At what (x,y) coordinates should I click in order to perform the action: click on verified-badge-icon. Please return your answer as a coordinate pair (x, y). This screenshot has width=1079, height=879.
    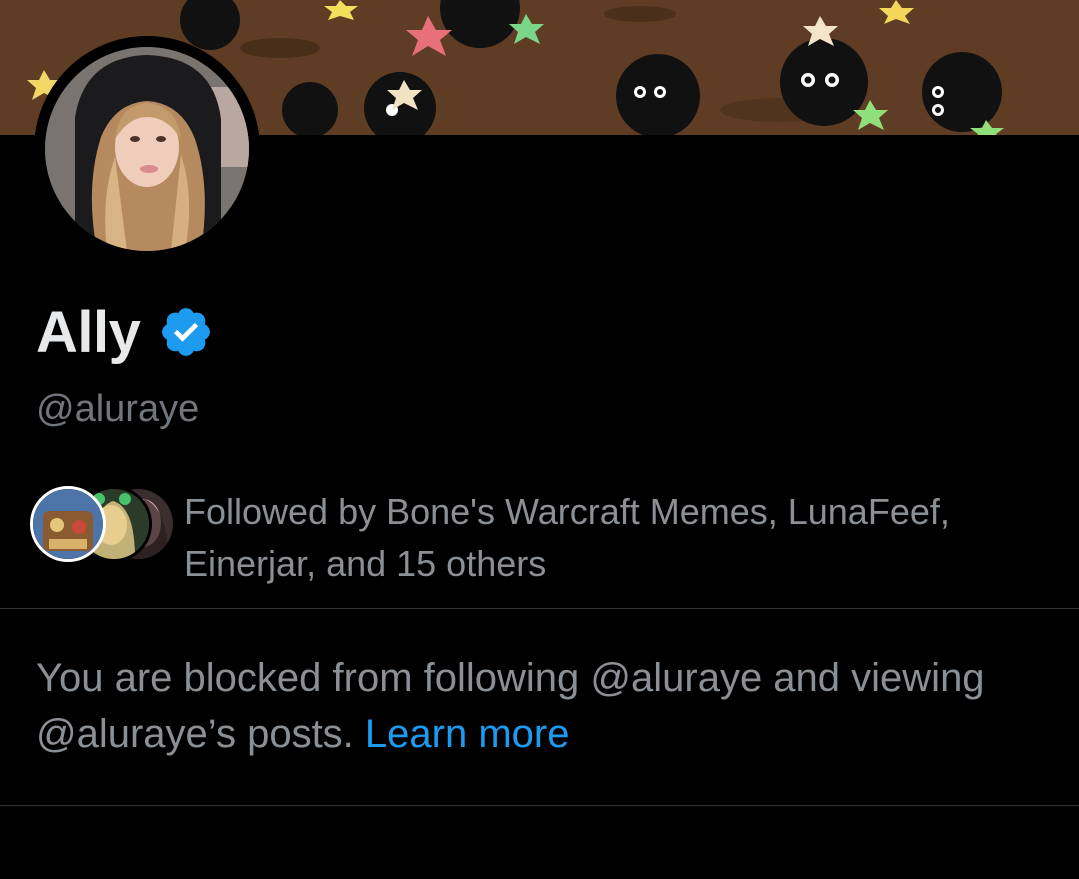
    Looking at the image, I should click on (186, 332).